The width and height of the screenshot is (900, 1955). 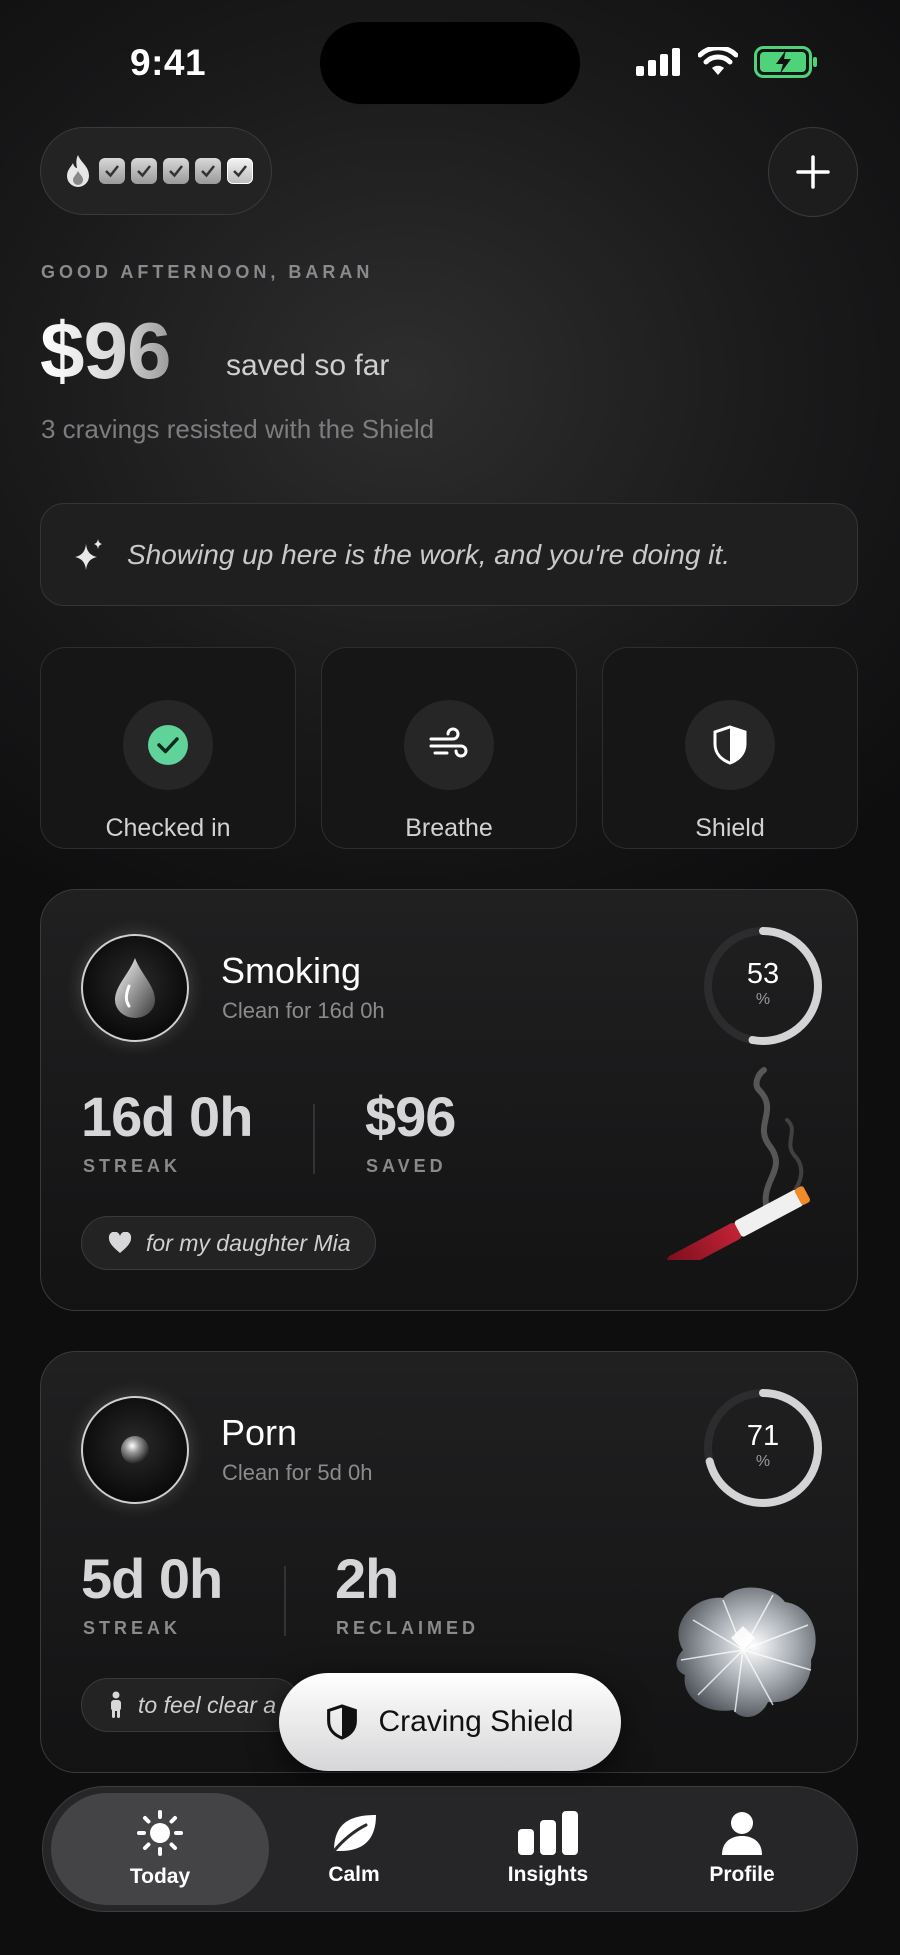 What do you see at coordinates (449, 828) in the screenshot?
I see `tile-label: Breathe` at bounding box center [449, 828].